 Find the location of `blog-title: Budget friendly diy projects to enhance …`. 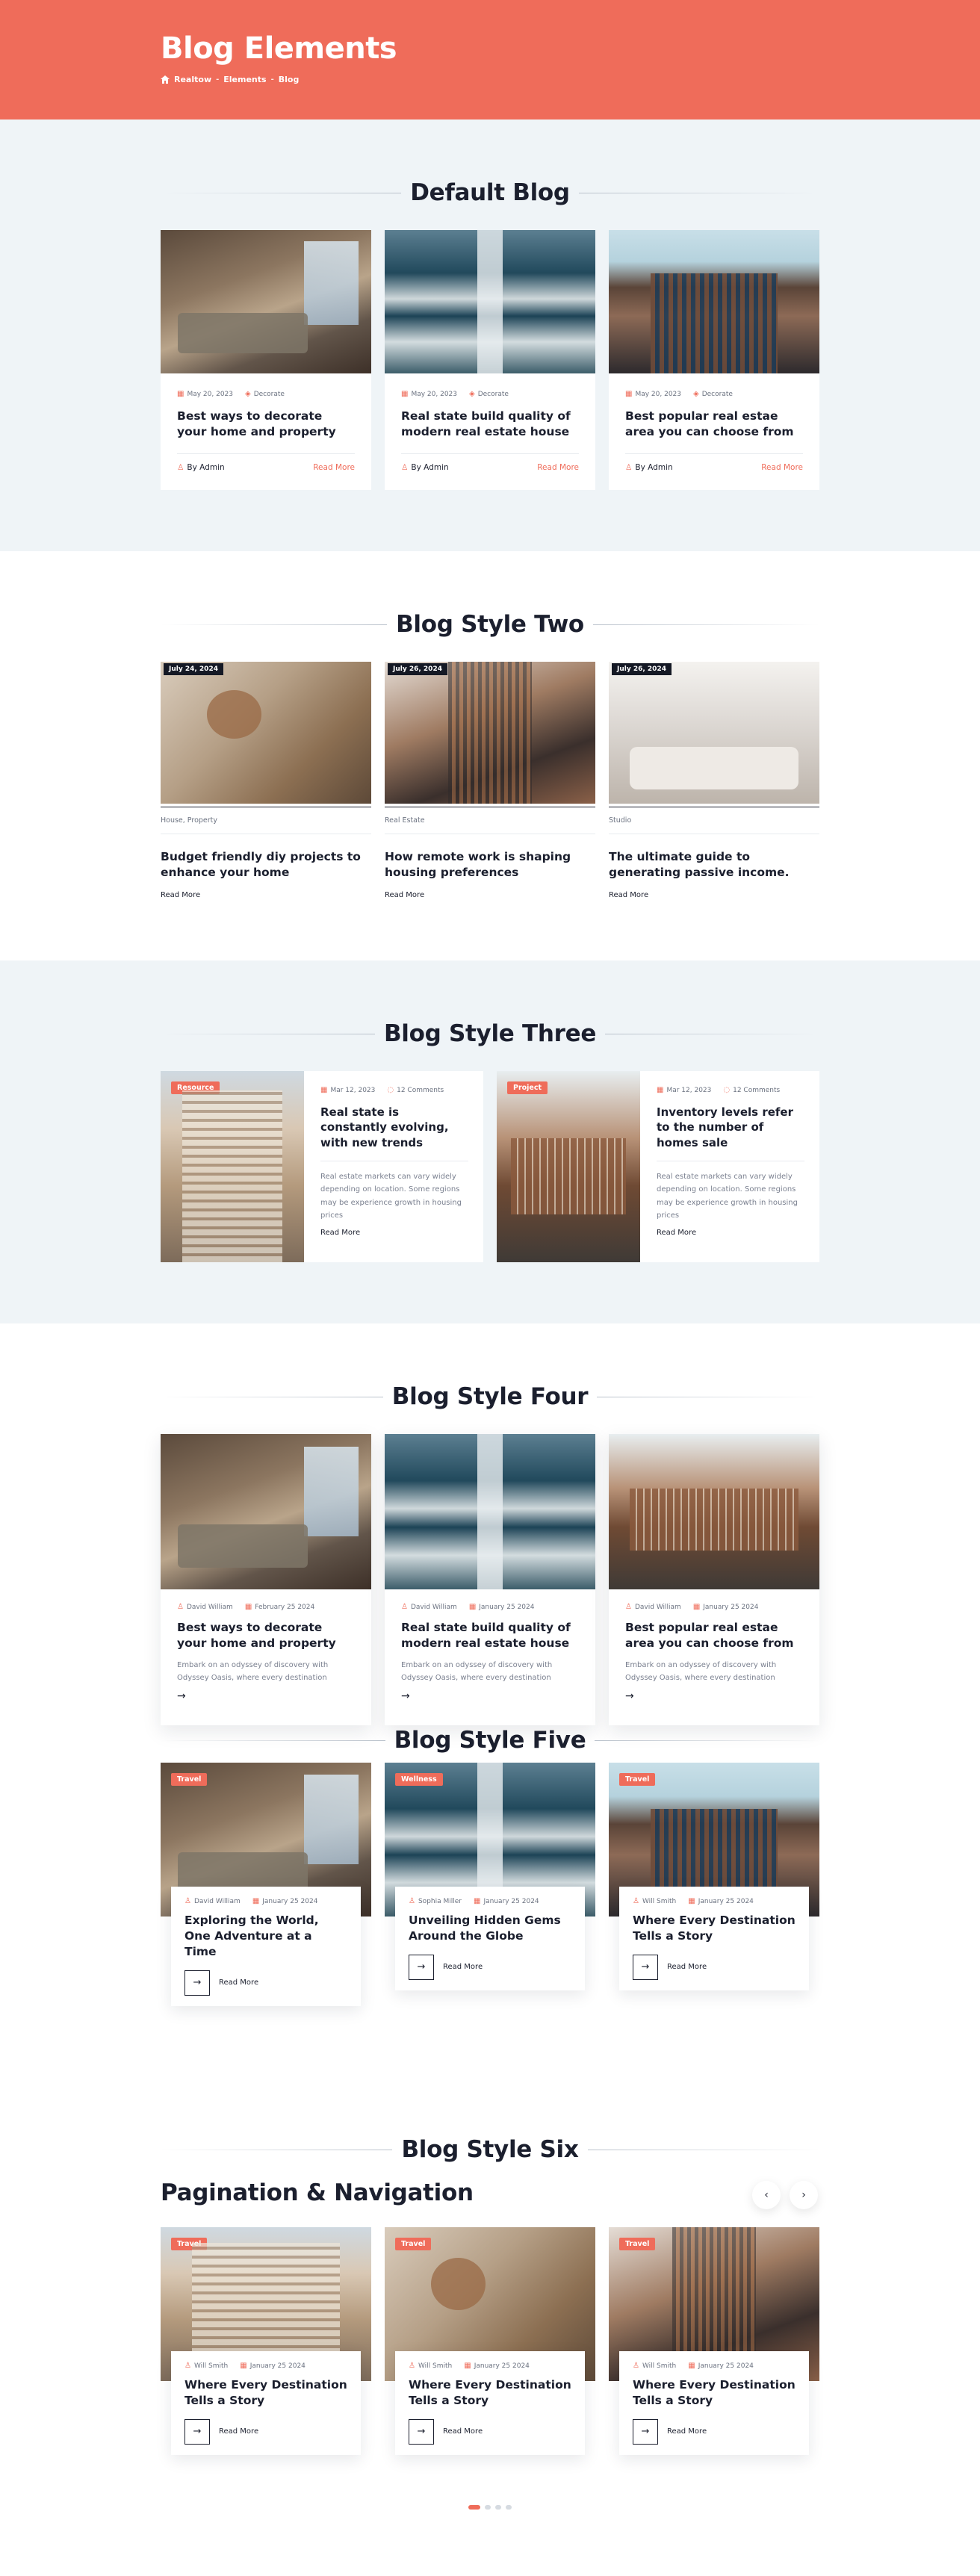

blog-title: Budget friendly diy projects to enhance … is located at coordinates (266, 865).